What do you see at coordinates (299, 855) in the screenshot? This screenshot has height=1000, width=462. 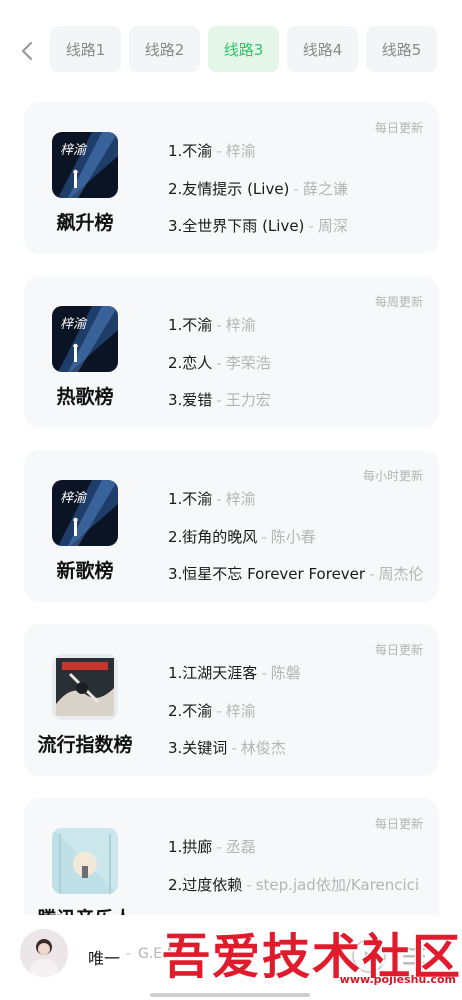 I see `song-item: 1.拱廊 - 丞磊` at bounding box center [299, 855].